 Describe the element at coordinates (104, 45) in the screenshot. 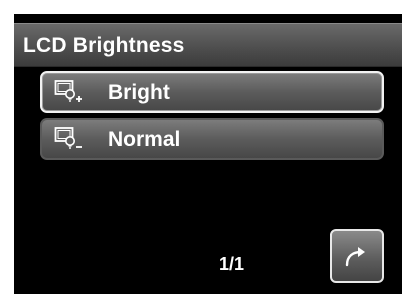

I see `page-title: LCD Brightness` at that location.